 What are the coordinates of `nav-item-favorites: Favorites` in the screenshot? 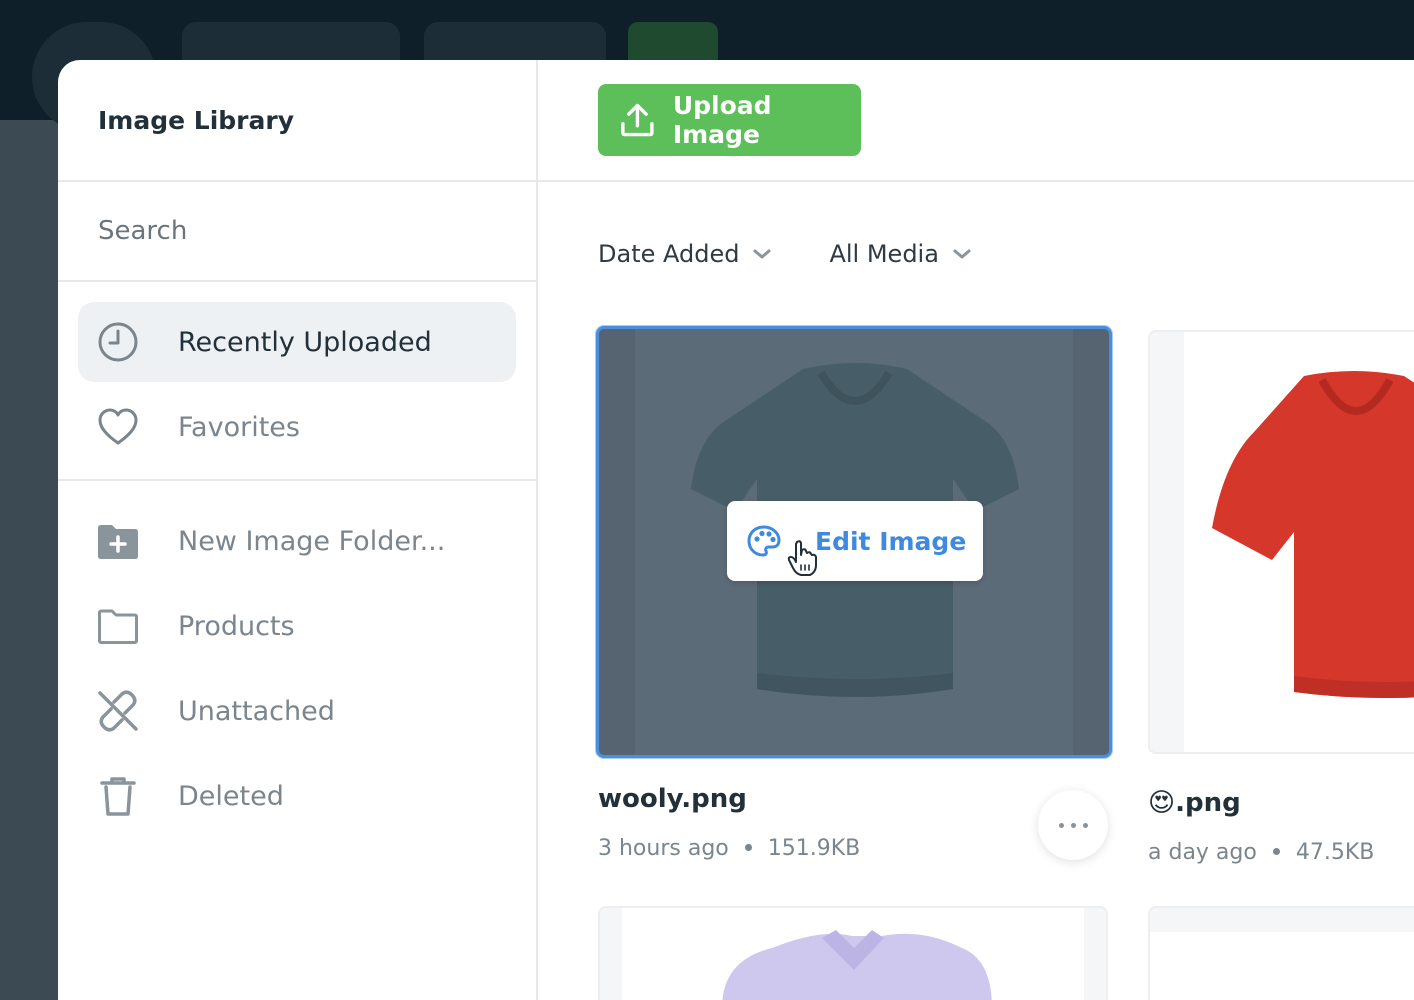 It's located at (297, 427).